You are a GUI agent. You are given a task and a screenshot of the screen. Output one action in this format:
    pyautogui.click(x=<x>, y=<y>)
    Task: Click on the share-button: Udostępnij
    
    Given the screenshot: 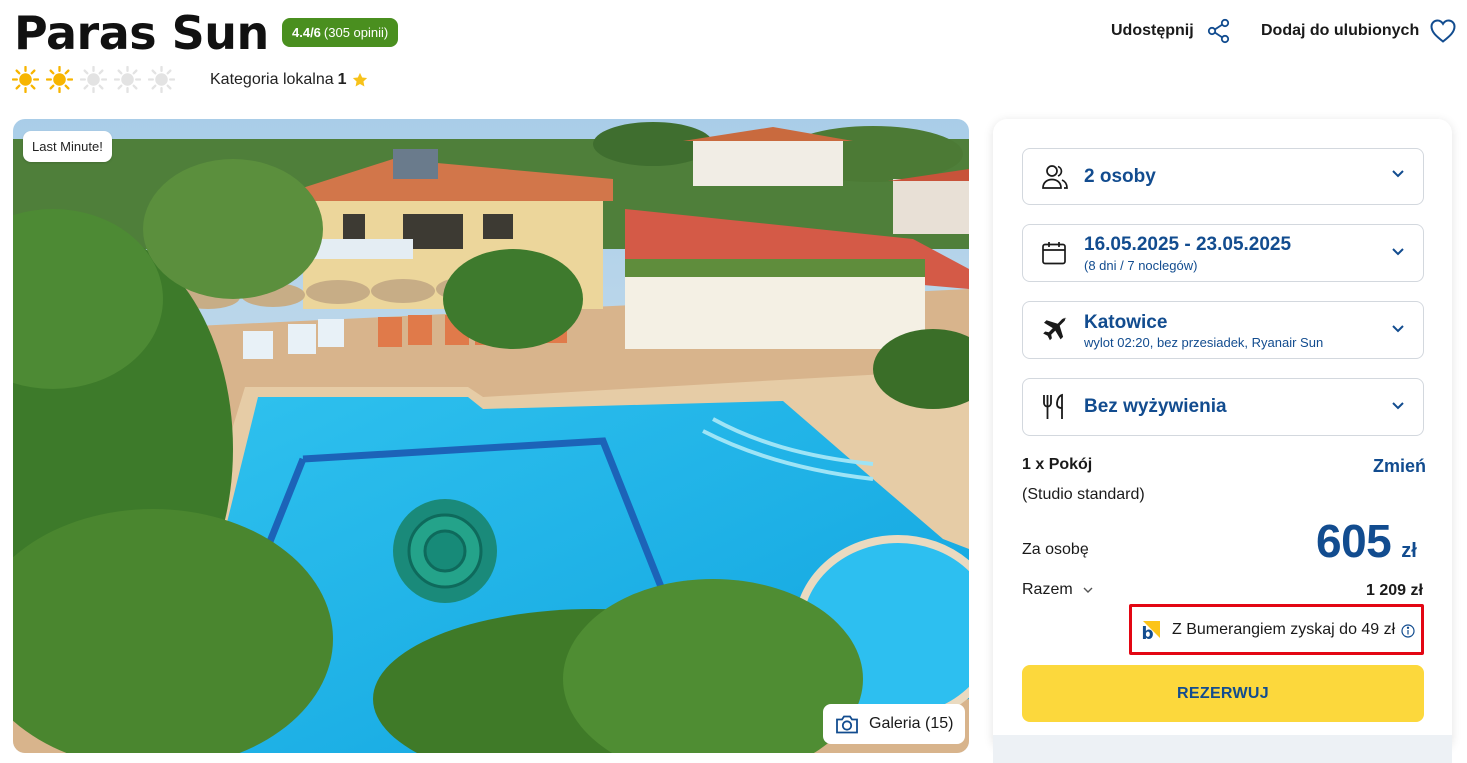 What is the action you would take?
    pyautogui.click(x=1171, y=31)
    